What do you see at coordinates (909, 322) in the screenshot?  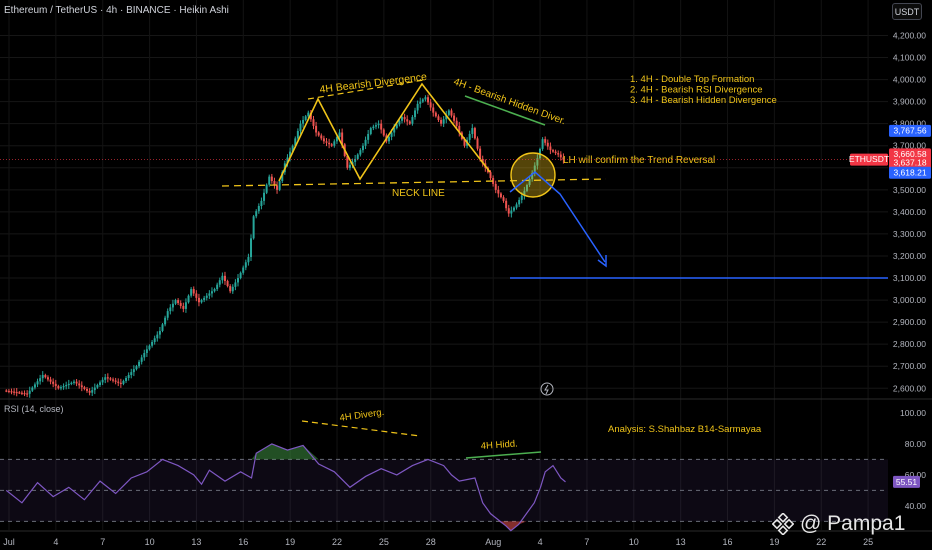 I see `price-tick-label: 2,900.00` at bounding box center [909, 322].